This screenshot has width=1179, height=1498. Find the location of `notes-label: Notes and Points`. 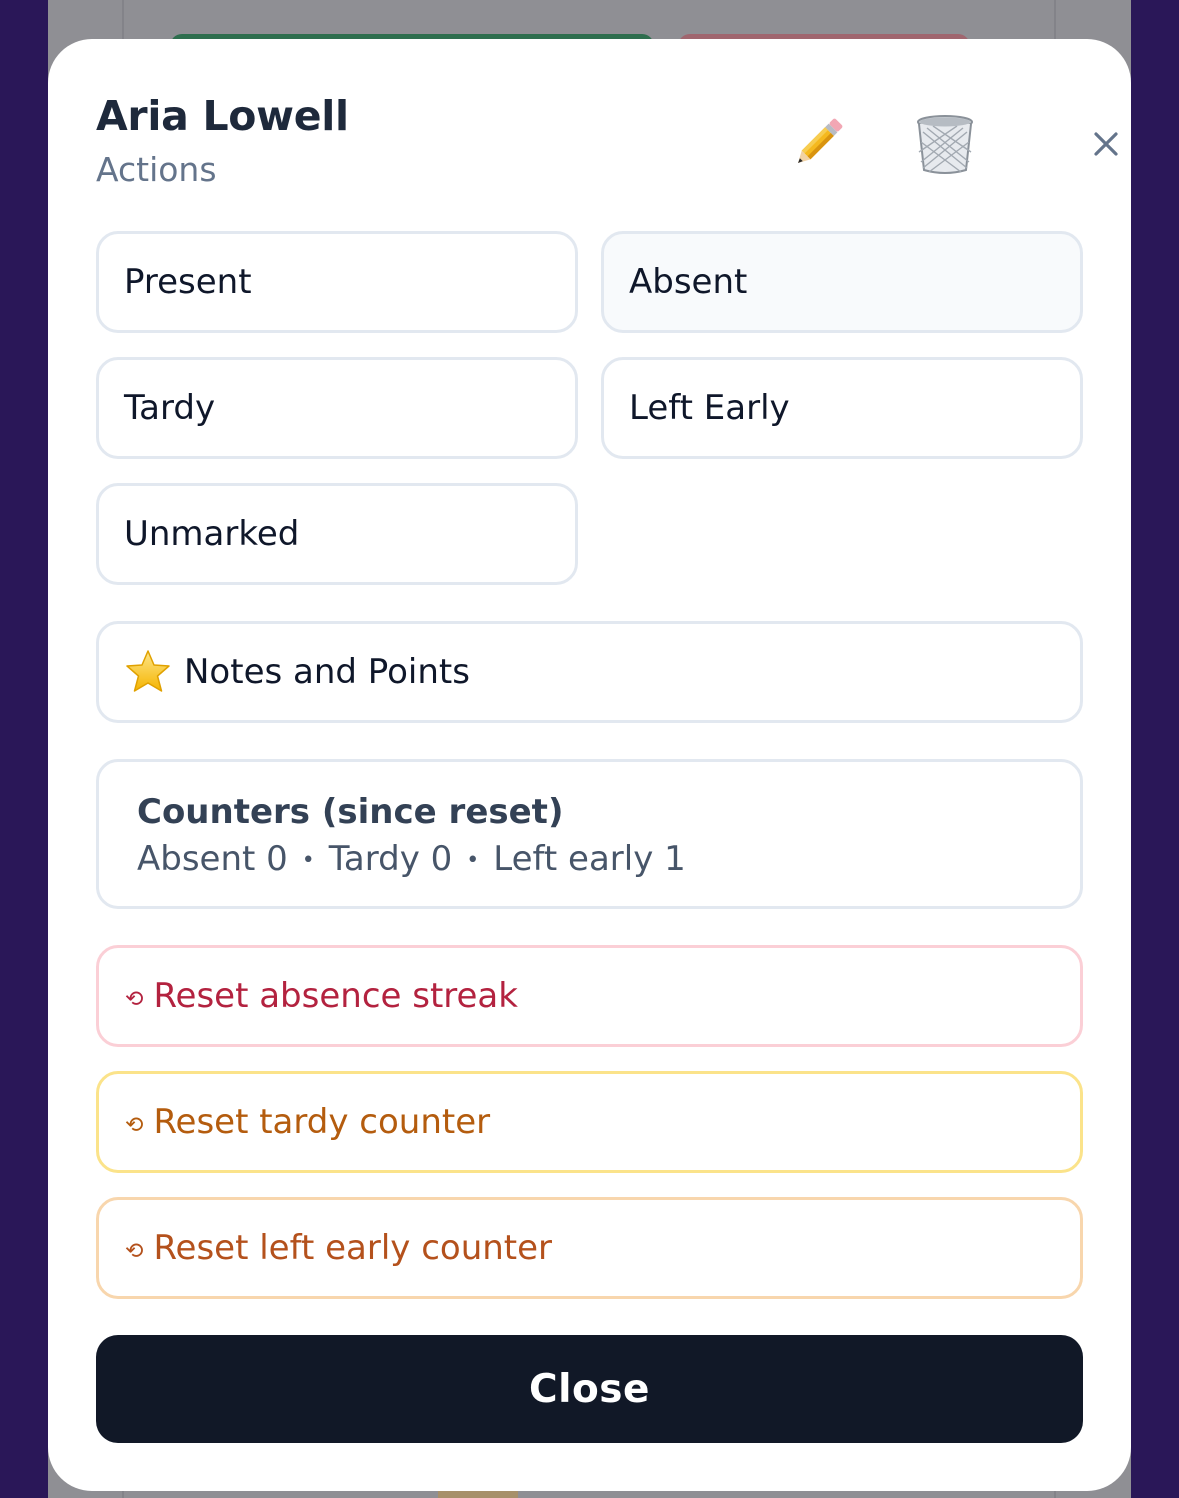

notes-label: Notes and Points is located at coordinates (327, 672).